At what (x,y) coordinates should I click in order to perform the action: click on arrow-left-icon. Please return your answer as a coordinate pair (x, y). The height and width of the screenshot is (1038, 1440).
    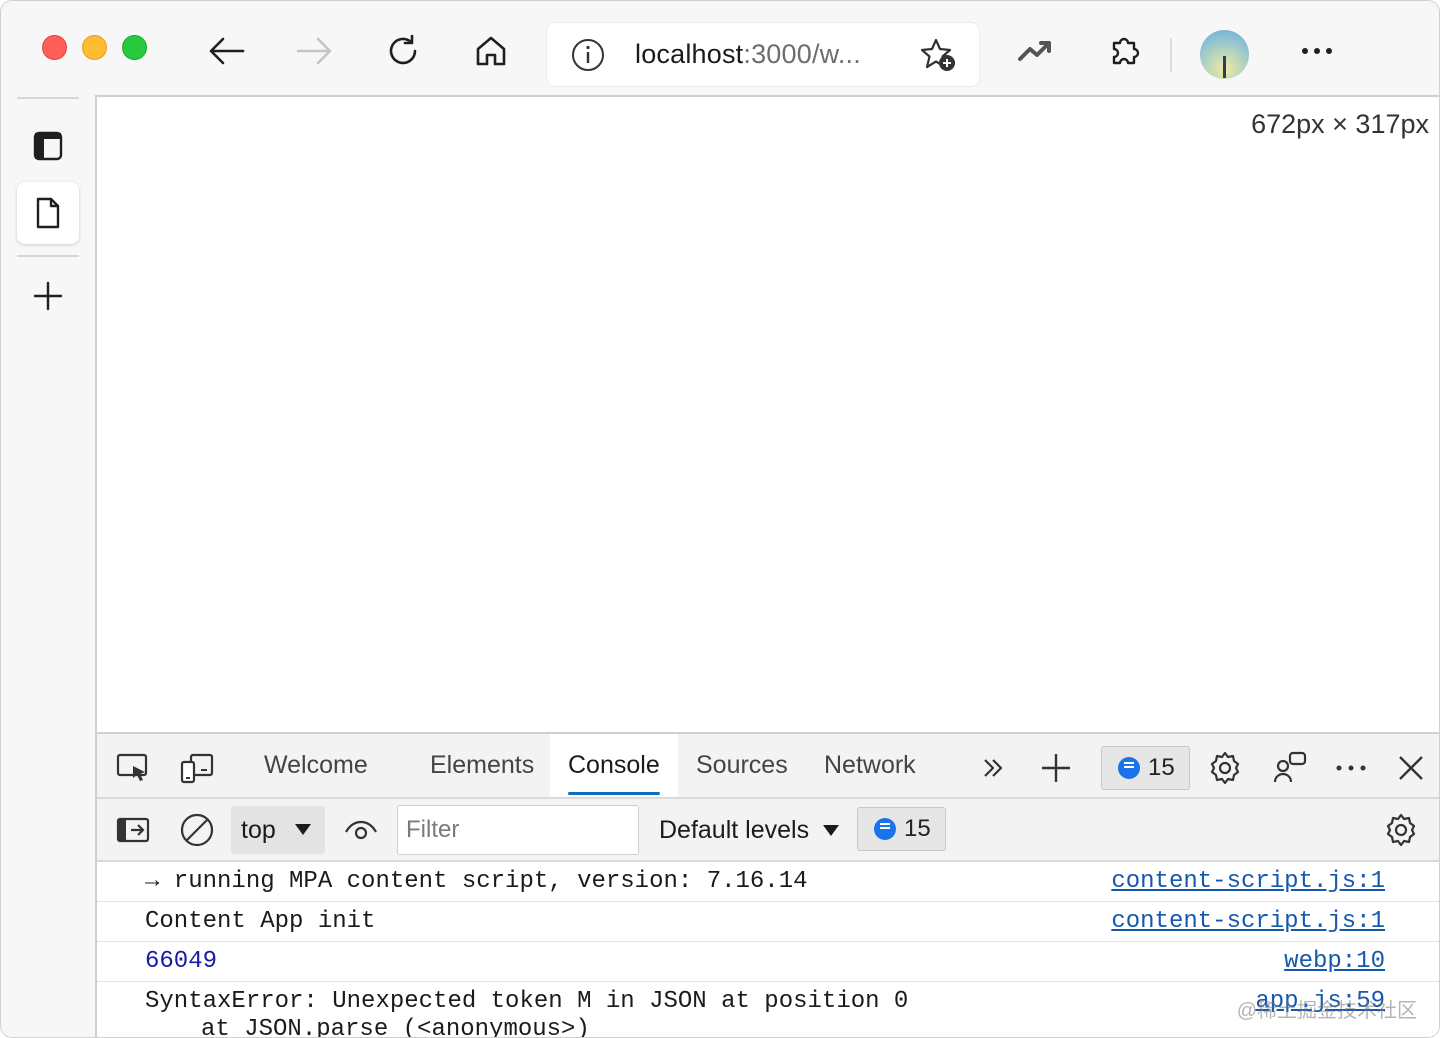
    Looking at the image, I should click on (227, 51).